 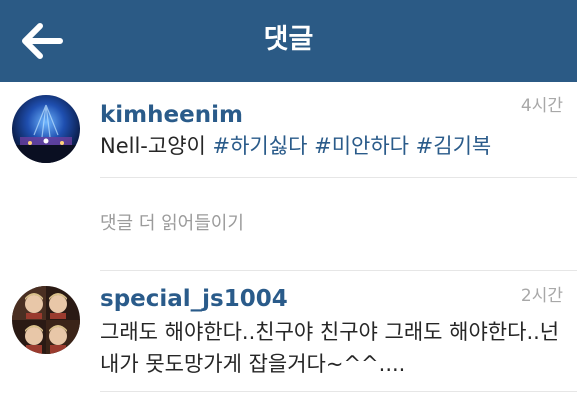 What do you see at coordinates (156, 146) in the screenshot?
I see `comment-text-prefix: Nell-고양이` at bounding box center [156, 146].